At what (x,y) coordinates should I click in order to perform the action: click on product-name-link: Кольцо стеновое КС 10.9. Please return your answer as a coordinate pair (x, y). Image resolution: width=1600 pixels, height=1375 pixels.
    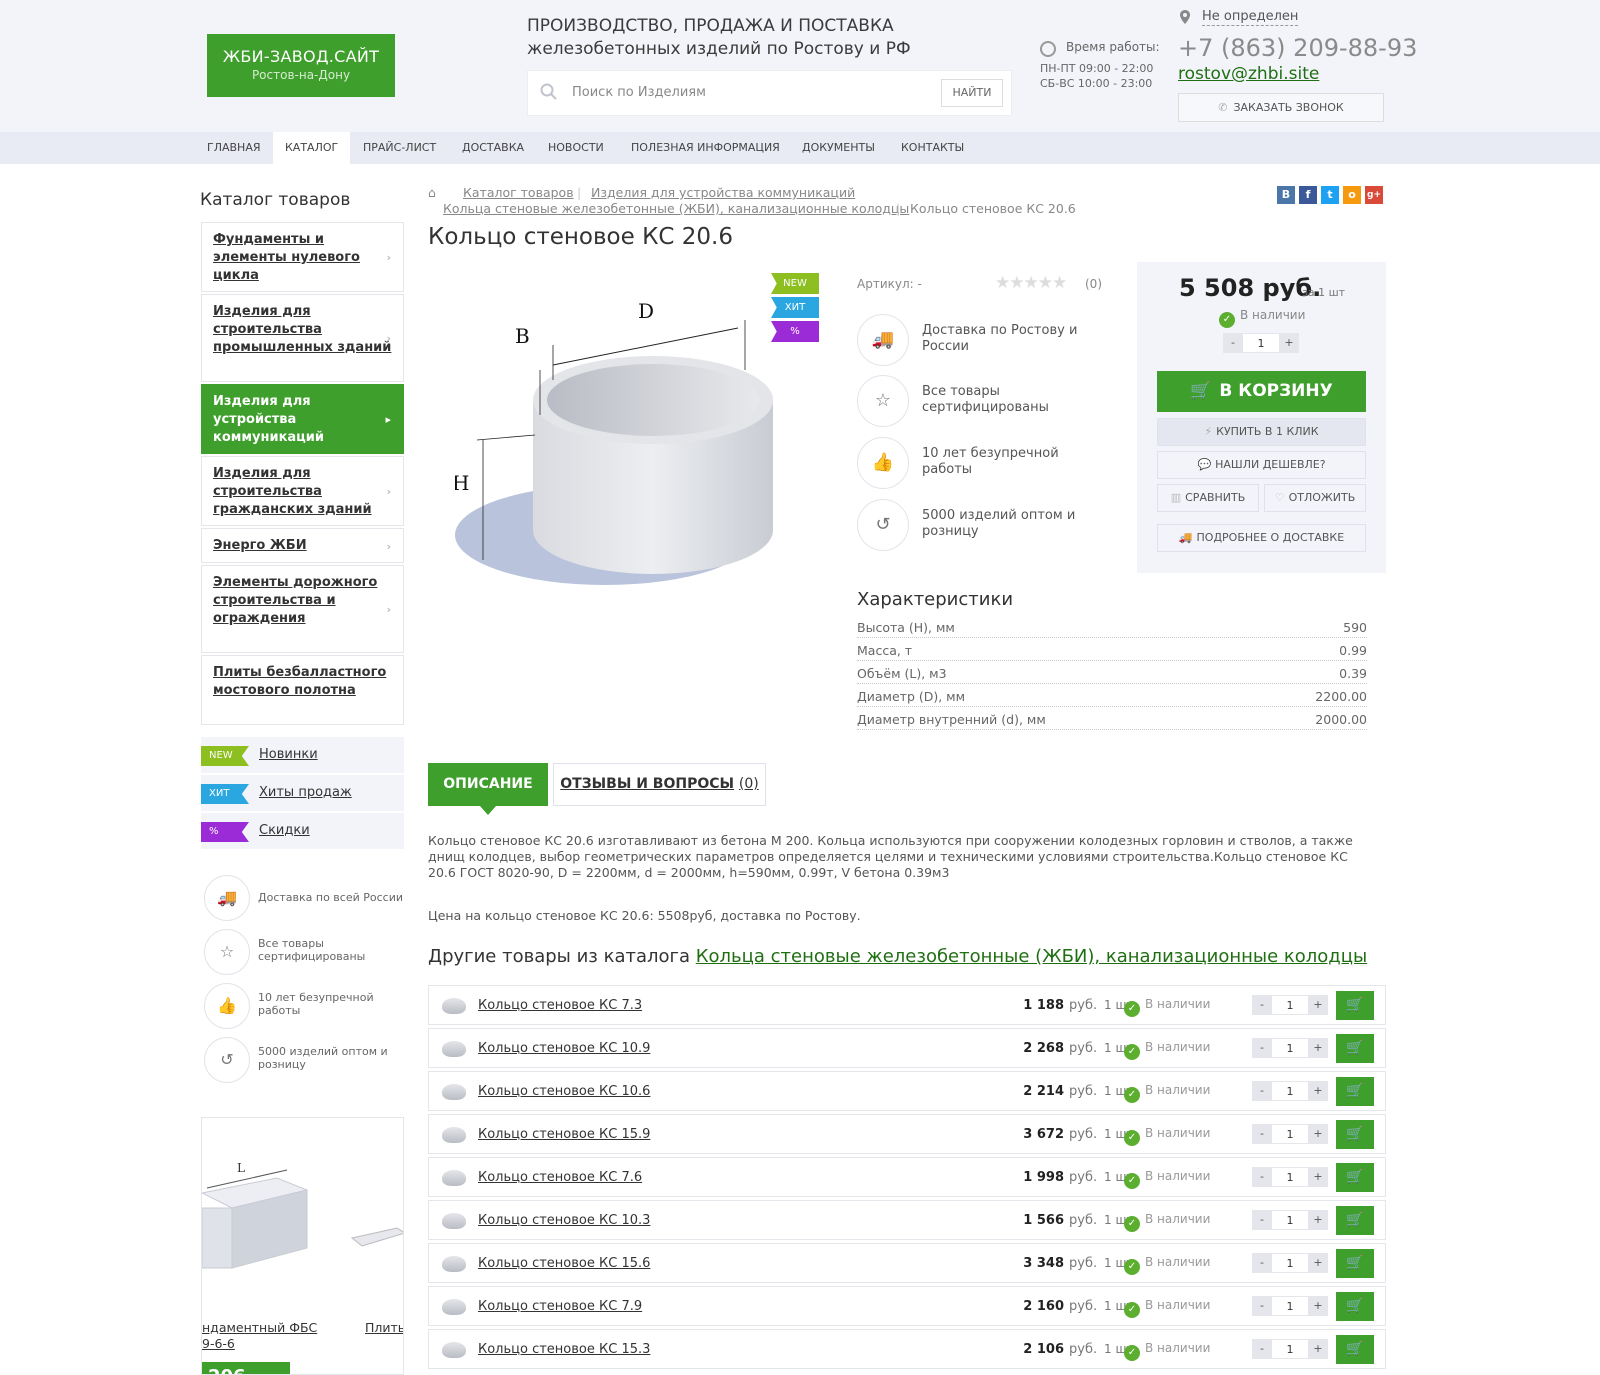
    Looking at the image, I should click on (564, 1048).